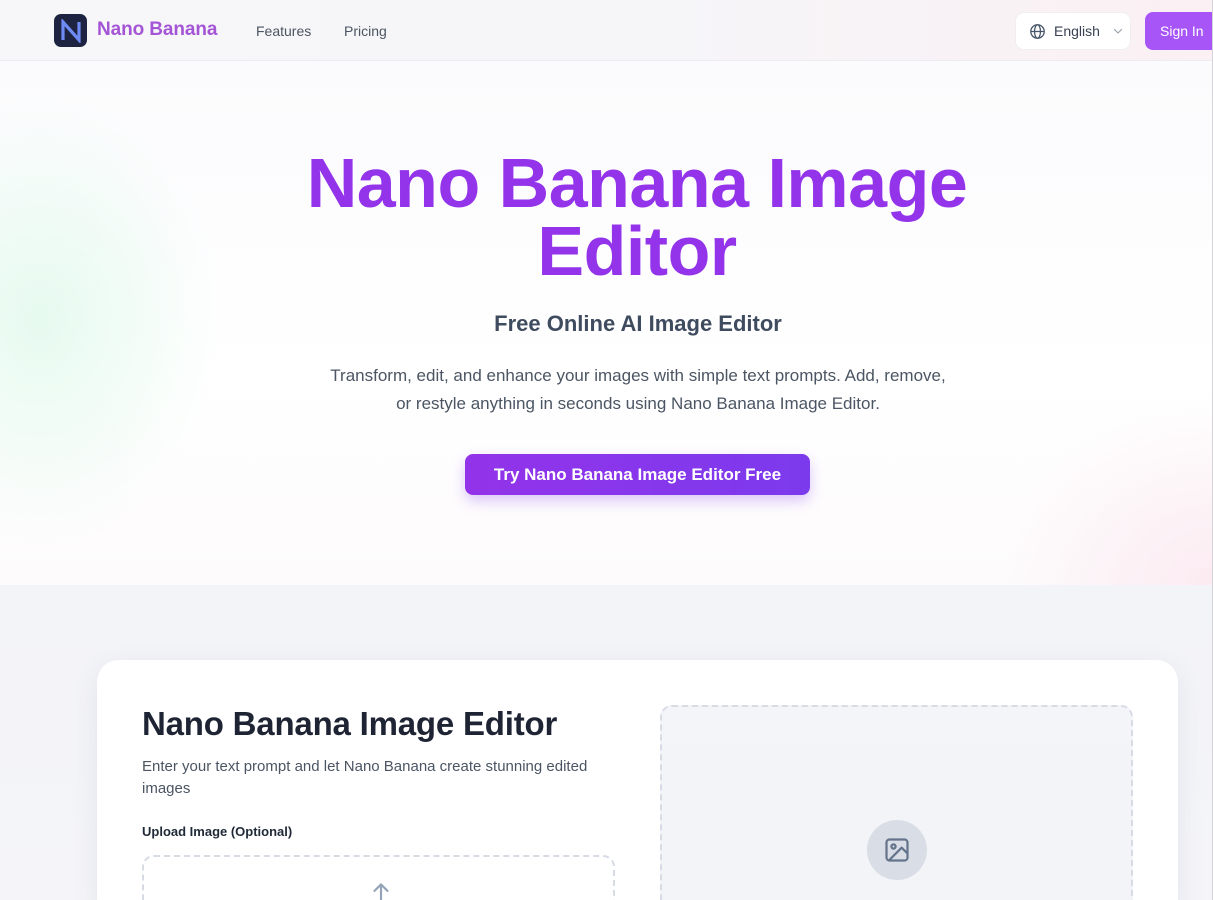  What do you see at coordinates (638, 323) in the screenshot?
I see `hero-subtitle: Free Online AI Image Editor` at bounding box center [638, 323].